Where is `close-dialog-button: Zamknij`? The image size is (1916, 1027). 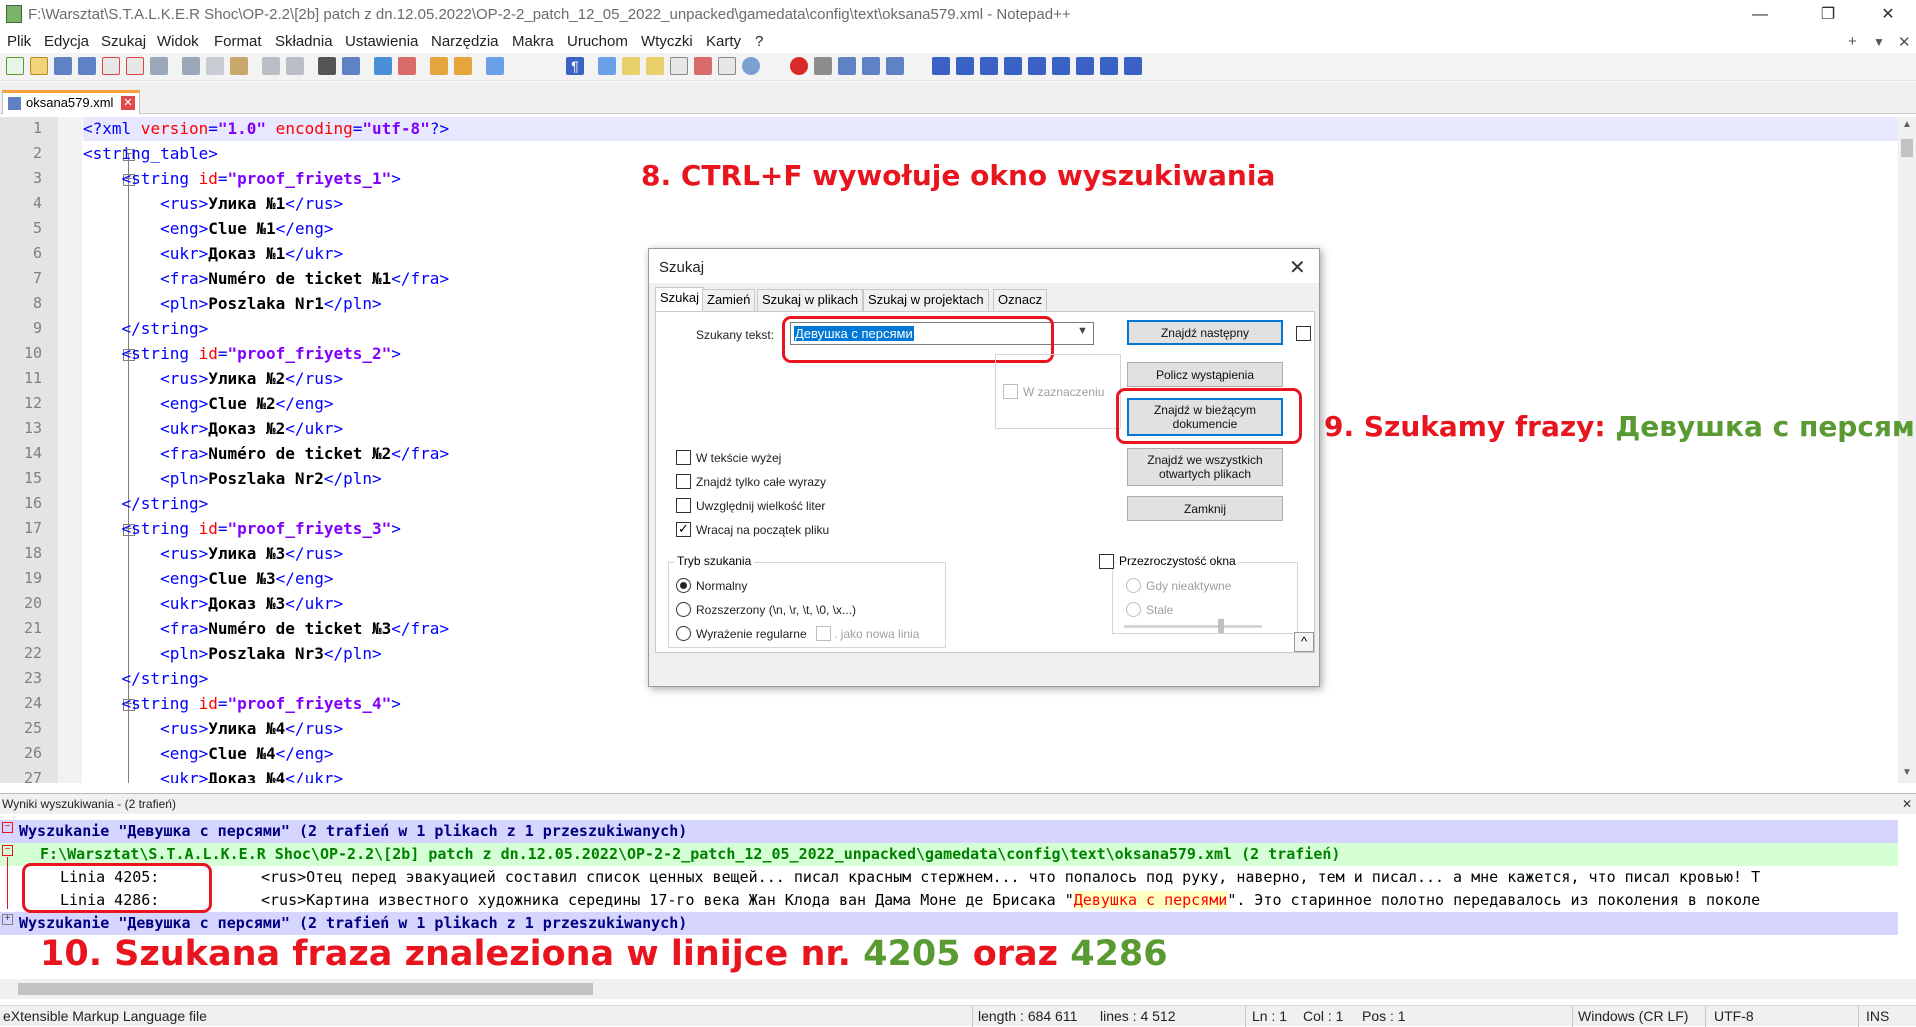 close-dialog-button: Zamknij is located at coordinates (1205, 508).